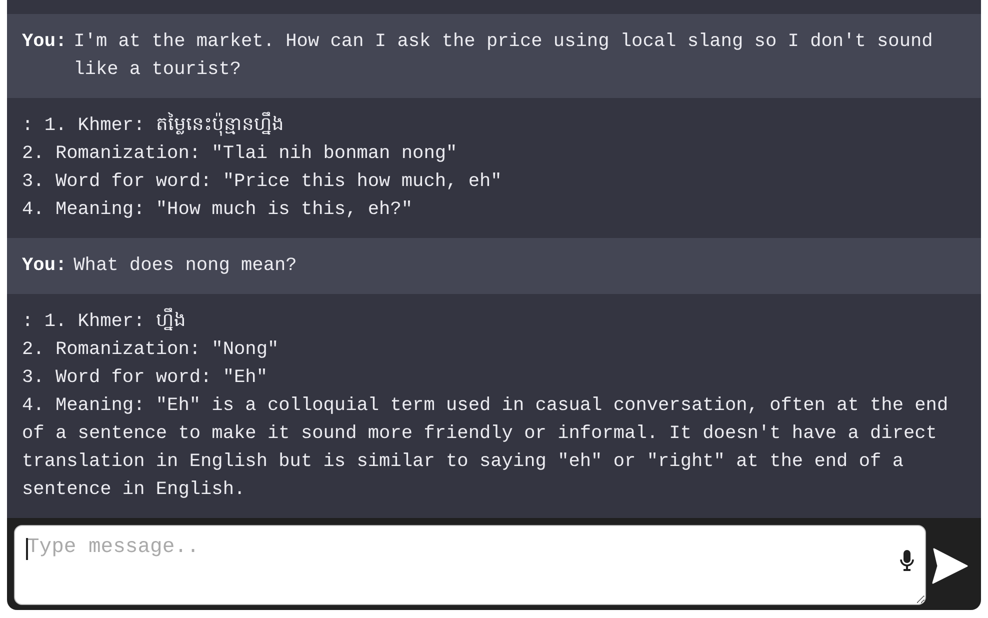 The image size is (988, 618). I want to click on message-text: What does nong mean?, so click(185, 266).